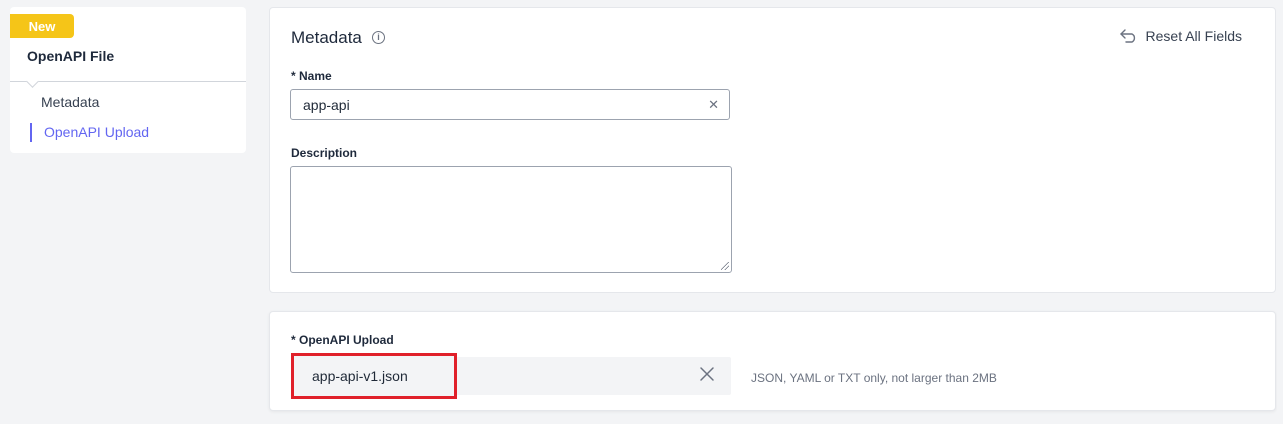 This screenshot has width=1283, height=424. I want to click on resize-grip-icon, so click(725, 266).